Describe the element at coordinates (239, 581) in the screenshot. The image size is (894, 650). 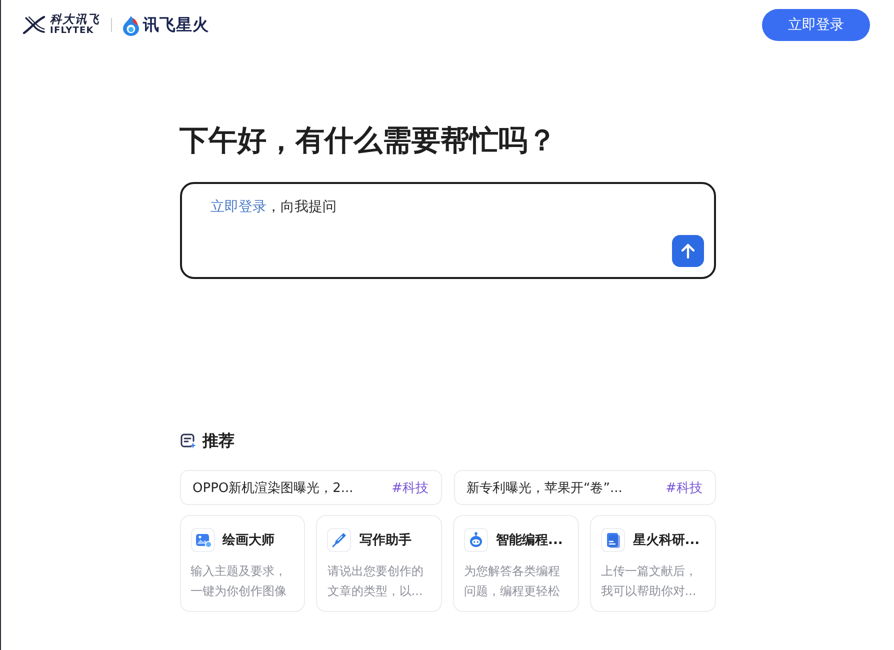
I see `tool-description: 输入主题及要求，一键为你创作图像` at that location.